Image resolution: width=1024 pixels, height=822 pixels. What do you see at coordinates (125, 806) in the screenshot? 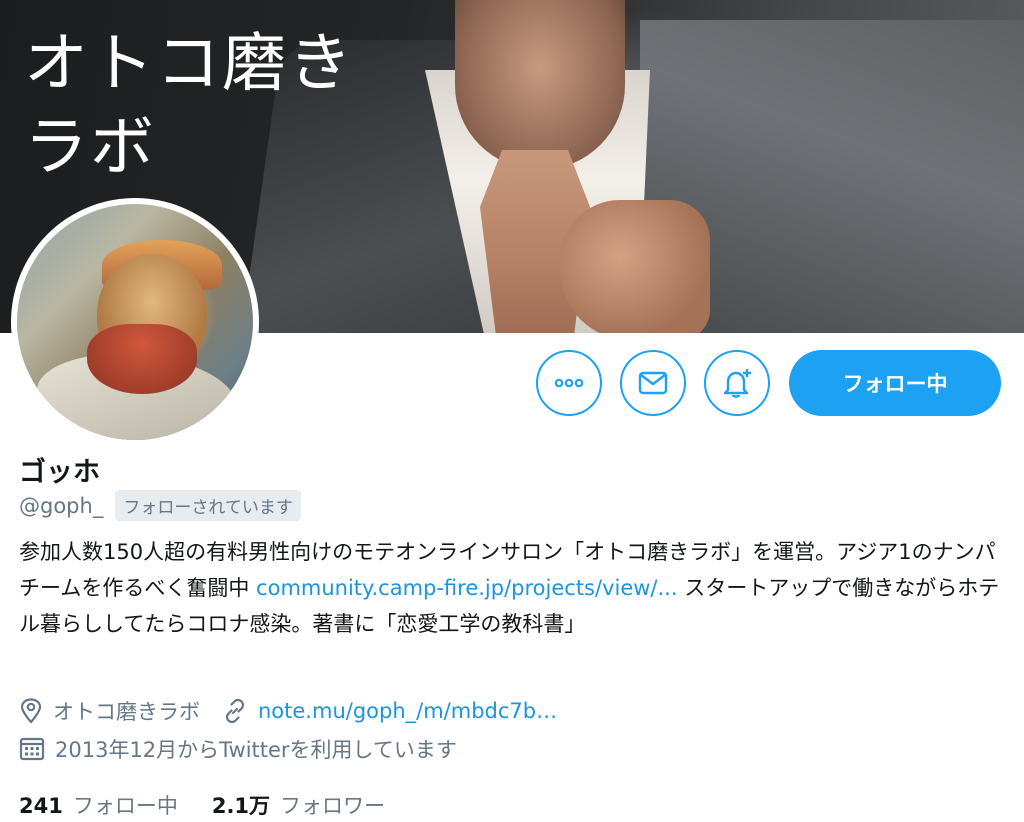
I see `following-label: フォロー中` at bounding box center [125, 806].